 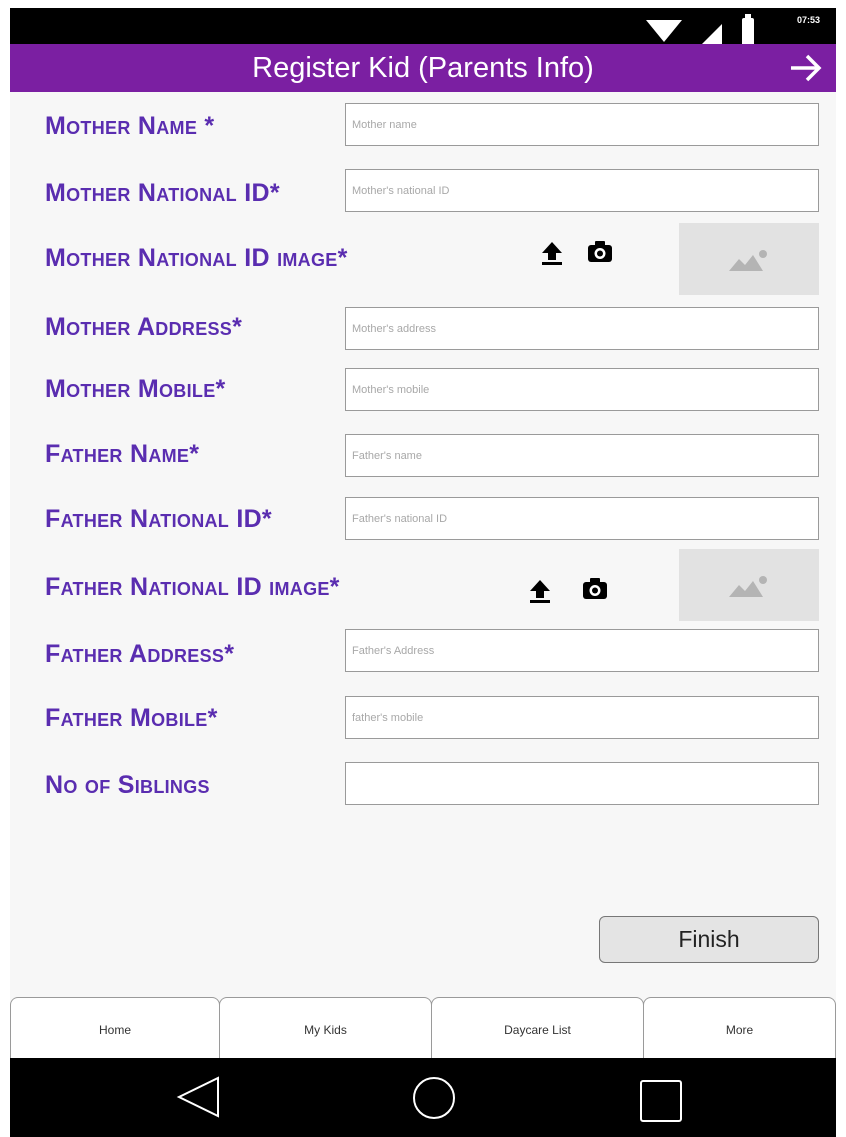 What do you see at coordinates (582, 190) in the screenshot?
I see `mother-national-id-input` at bounding box center [582, 190].